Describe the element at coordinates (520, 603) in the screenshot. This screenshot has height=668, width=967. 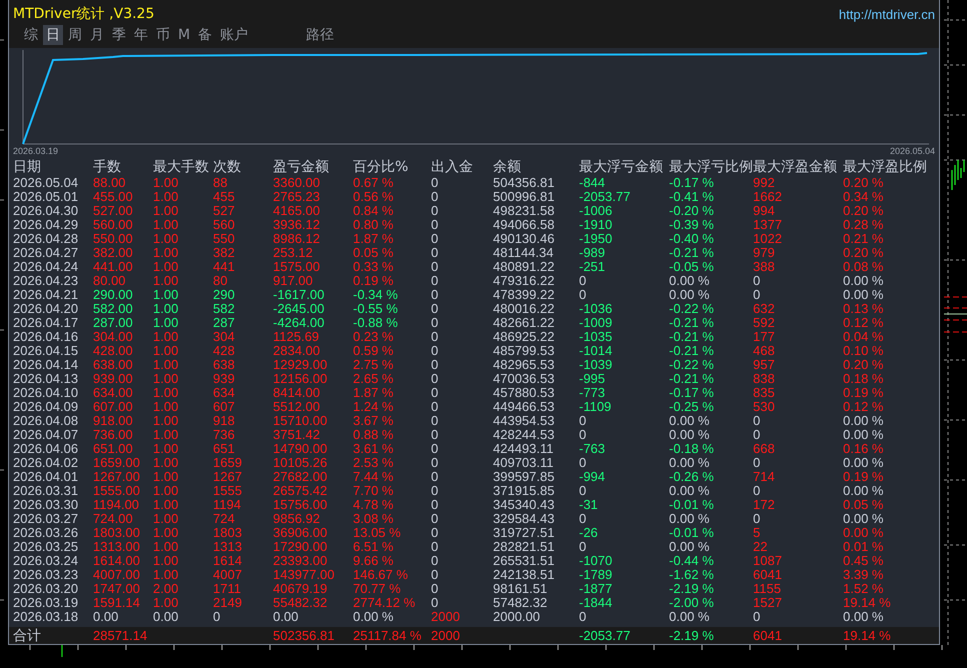
I see `table-cell: 57482.32` at that location.